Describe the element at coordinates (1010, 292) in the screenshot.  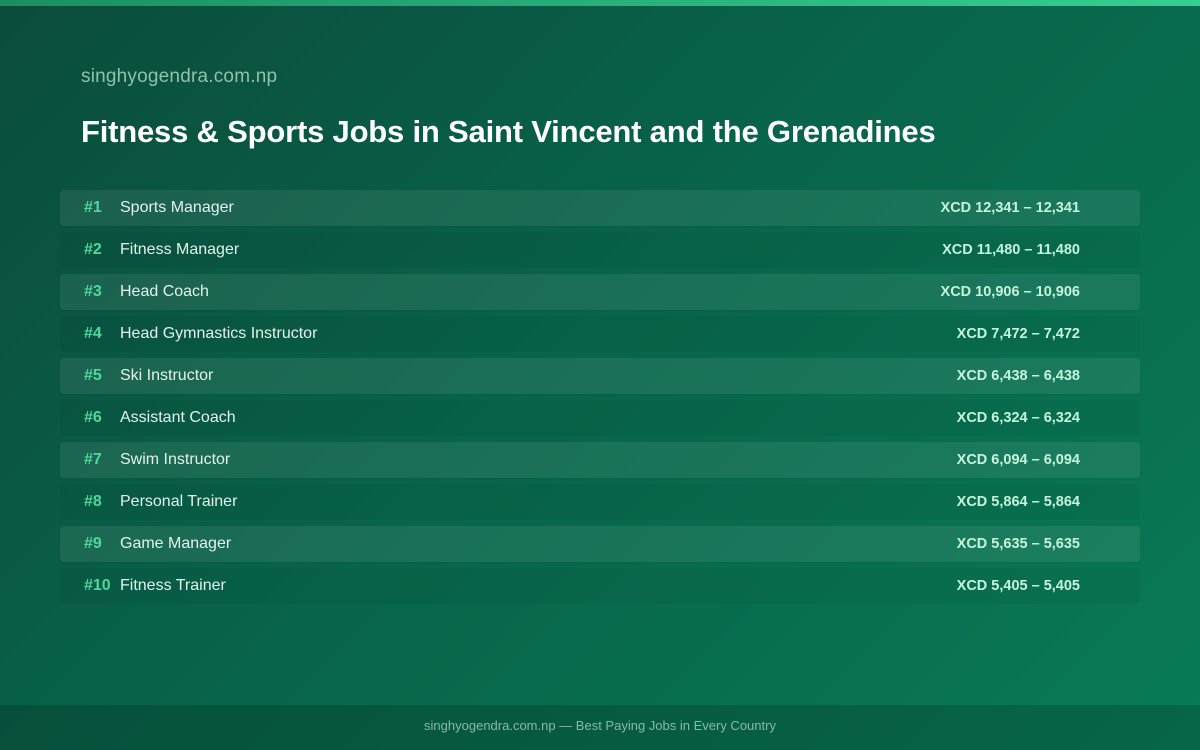
I see `job-salary: XCD 10,906 – 10,906` at that location.